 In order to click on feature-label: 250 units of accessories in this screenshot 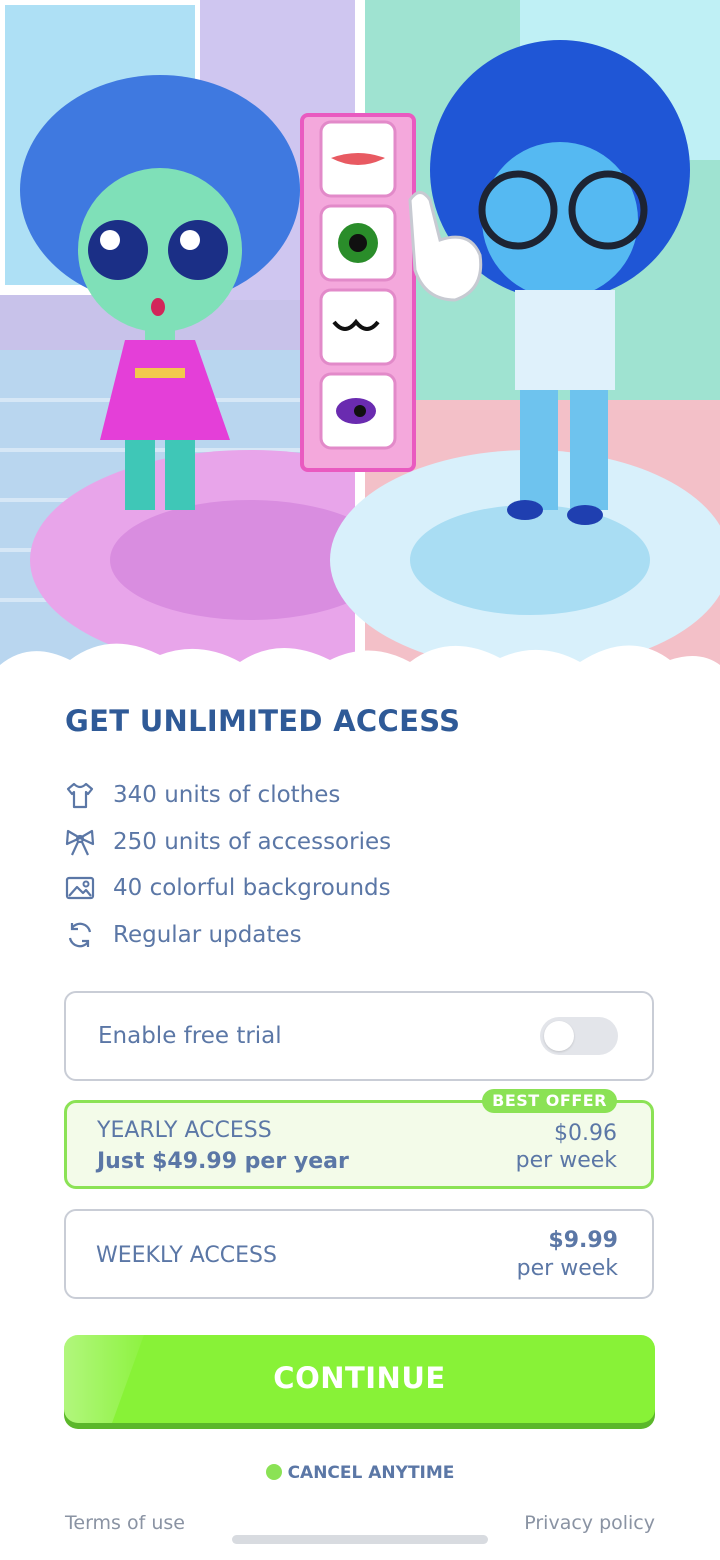, I will do `click(252, 841)`.